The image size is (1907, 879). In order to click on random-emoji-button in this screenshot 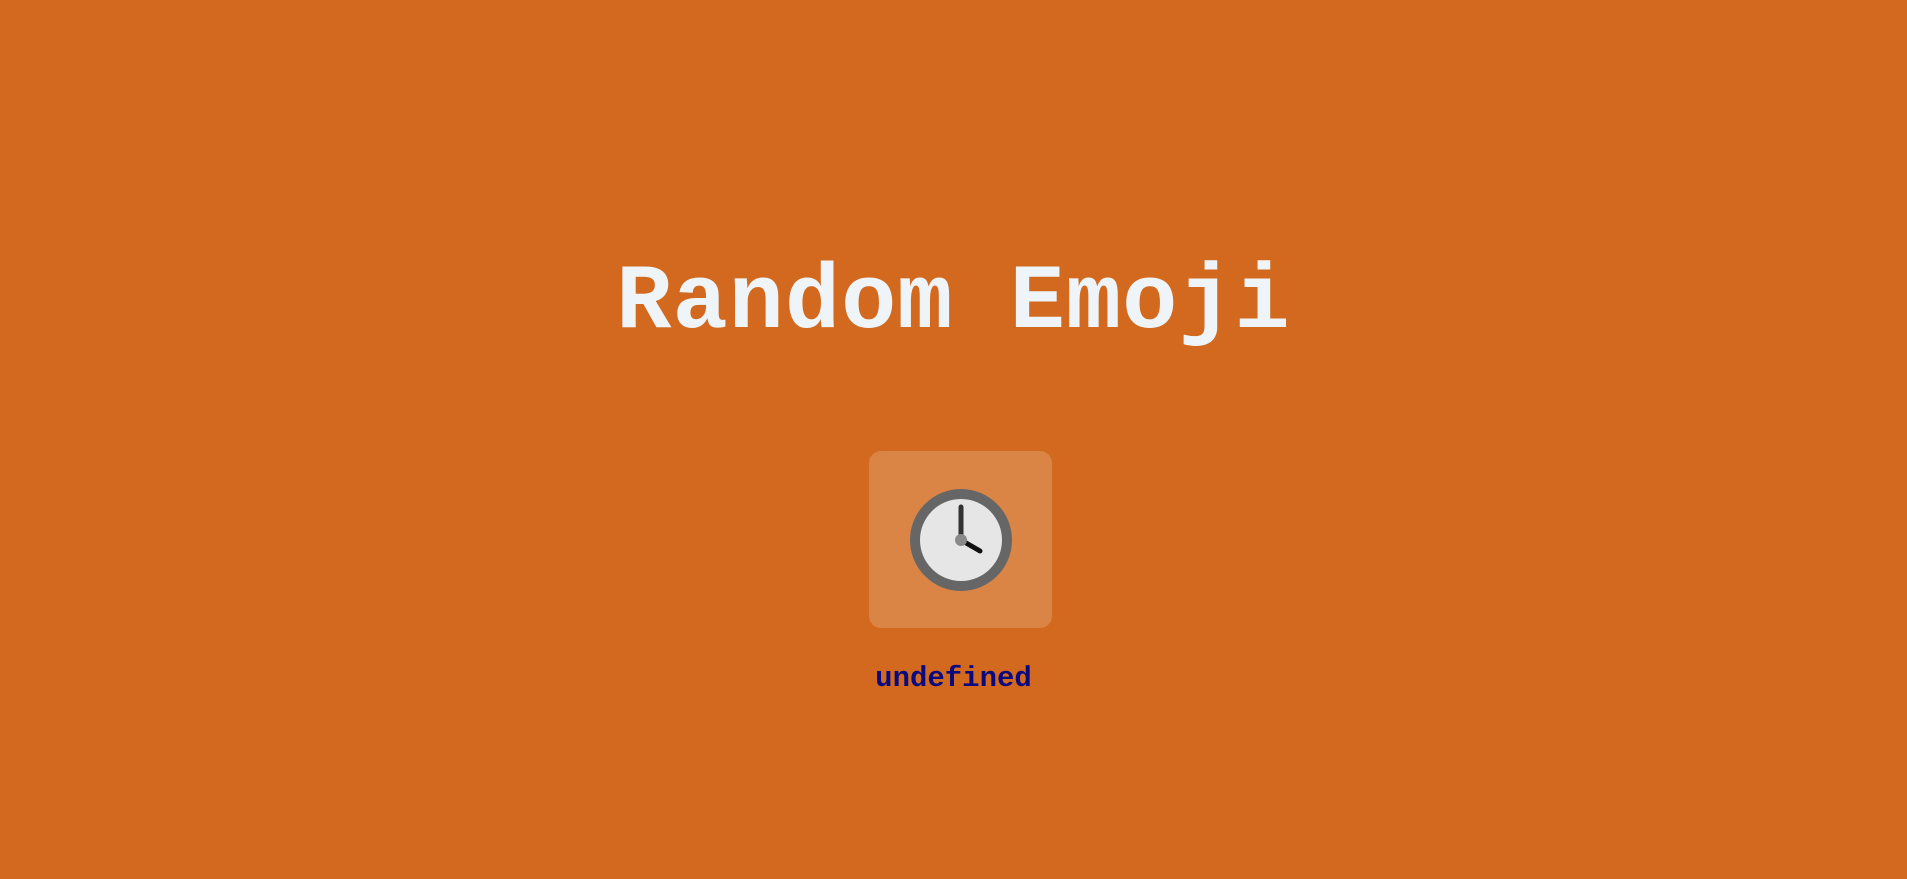, I will do `click(960, 539)`.